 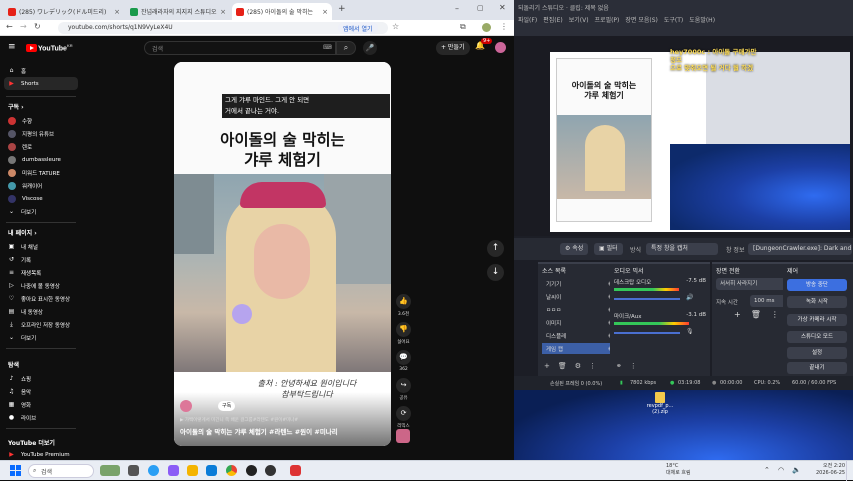 I want to click on like-icon: 👍, so click(x=403, y=301).